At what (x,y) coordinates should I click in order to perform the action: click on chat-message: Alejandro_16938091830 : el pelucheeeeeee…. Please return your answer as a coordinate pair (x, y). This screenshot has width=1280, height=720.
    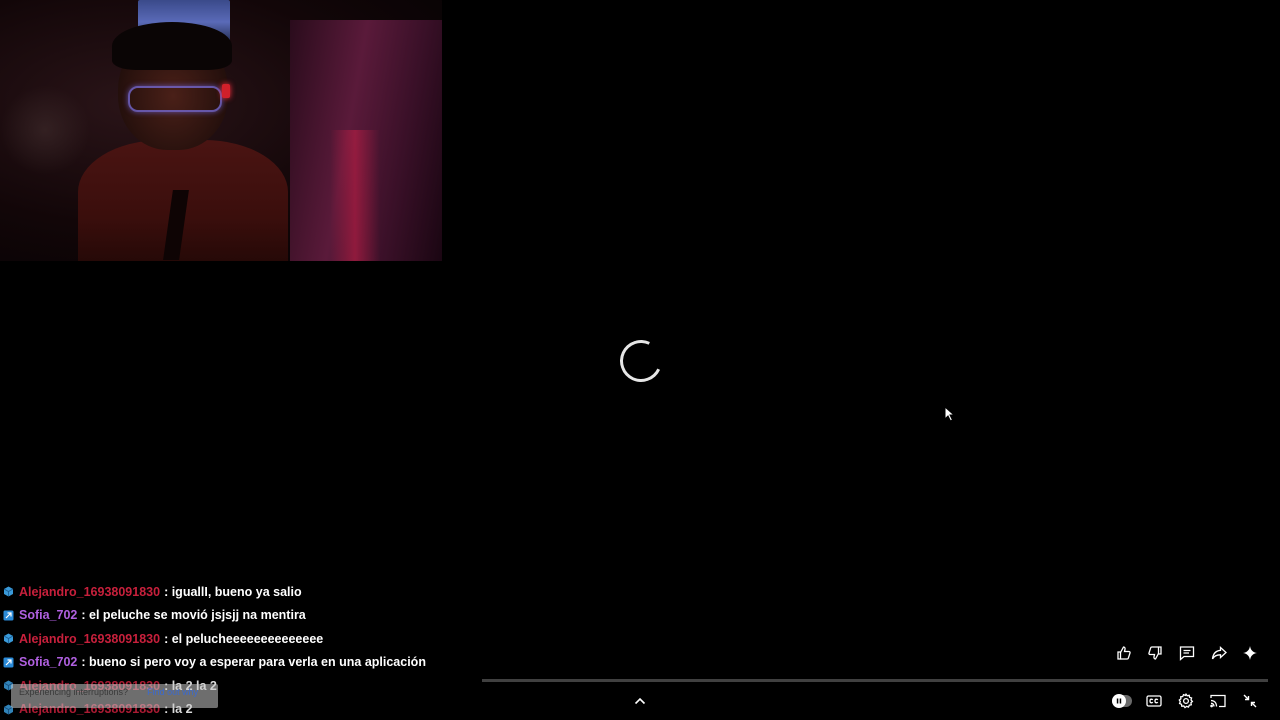
    Looking at the image, I should click on (260, 639).